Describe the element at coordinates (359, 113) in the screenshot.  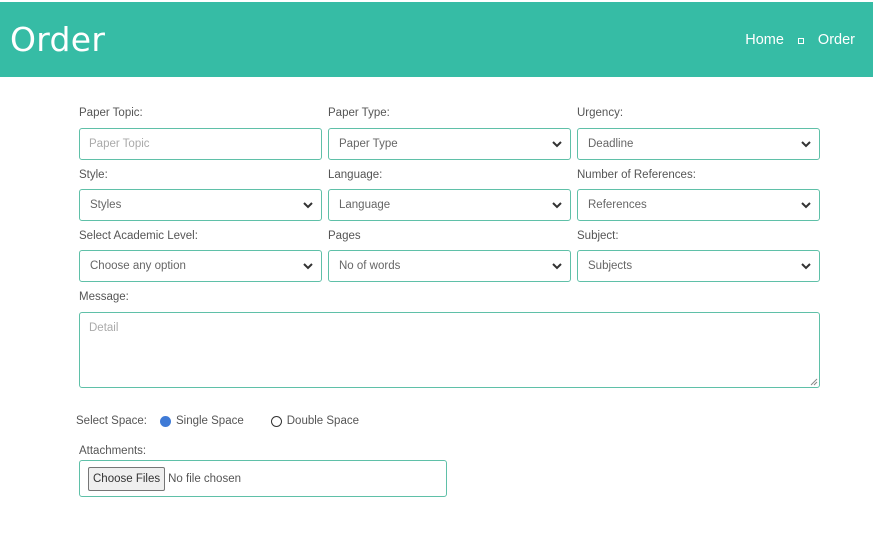
I see `paper-type-label: Paper Type:` at that location.